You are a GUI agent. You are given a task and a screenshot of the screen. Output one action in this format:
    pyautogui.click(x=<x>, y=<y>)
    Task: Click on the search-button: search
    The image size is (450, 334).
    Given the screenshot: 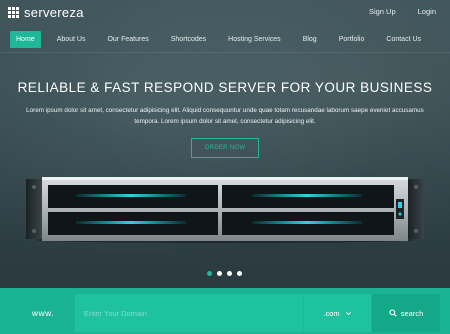 What is the action you would take?
    pyautogui.click(x=406, y=313)
    